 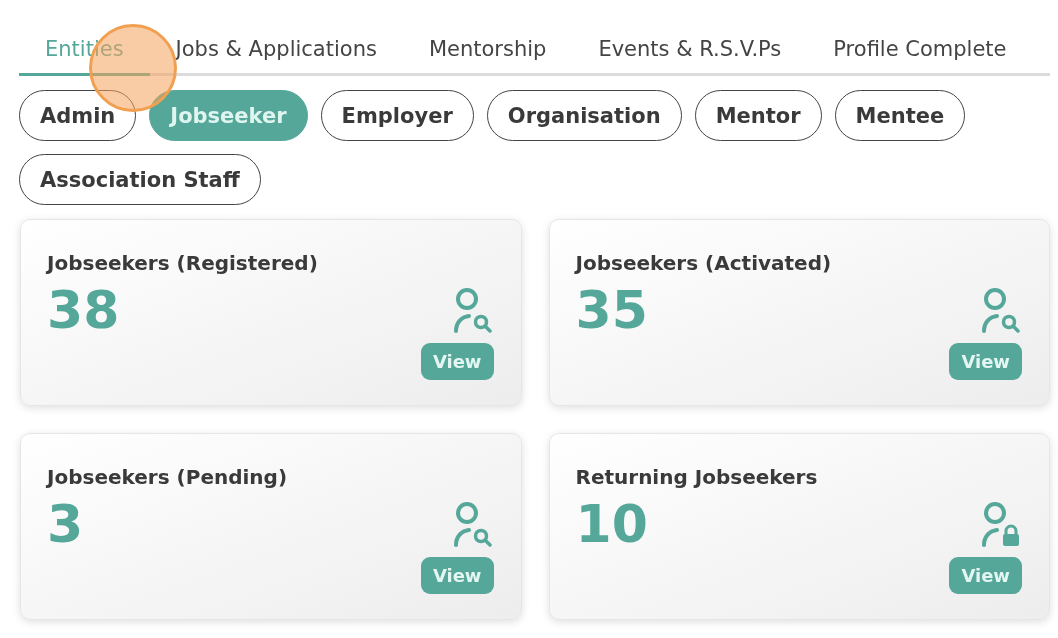 What do you see at coordinates (611, 524) in the screenshot?
I see `stat-count: 10` at bounding box center [611, 524].